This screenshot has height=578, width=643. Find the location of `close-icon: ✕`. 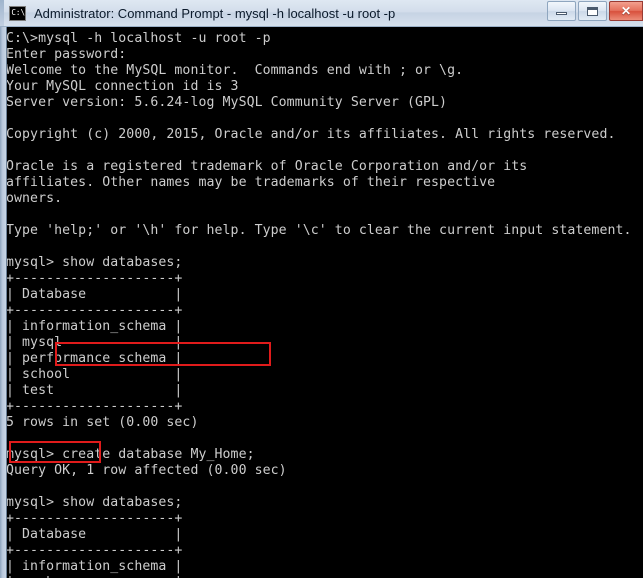

close-icon: ✕ is located at coordinates (626, 11).